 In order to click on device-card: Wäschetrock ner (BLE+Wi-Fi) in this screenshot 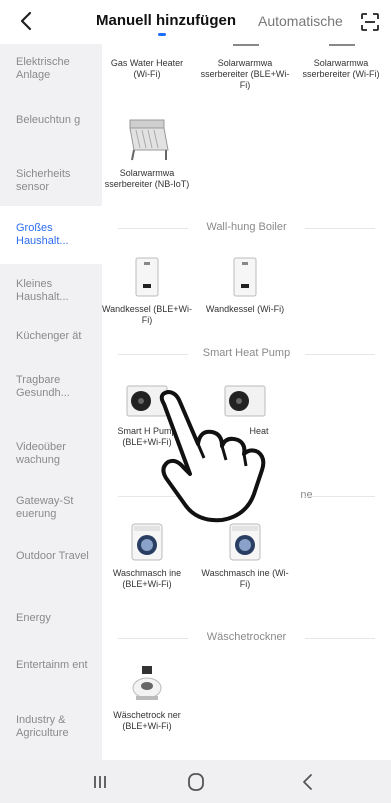, I will do `click(147, 698)`.